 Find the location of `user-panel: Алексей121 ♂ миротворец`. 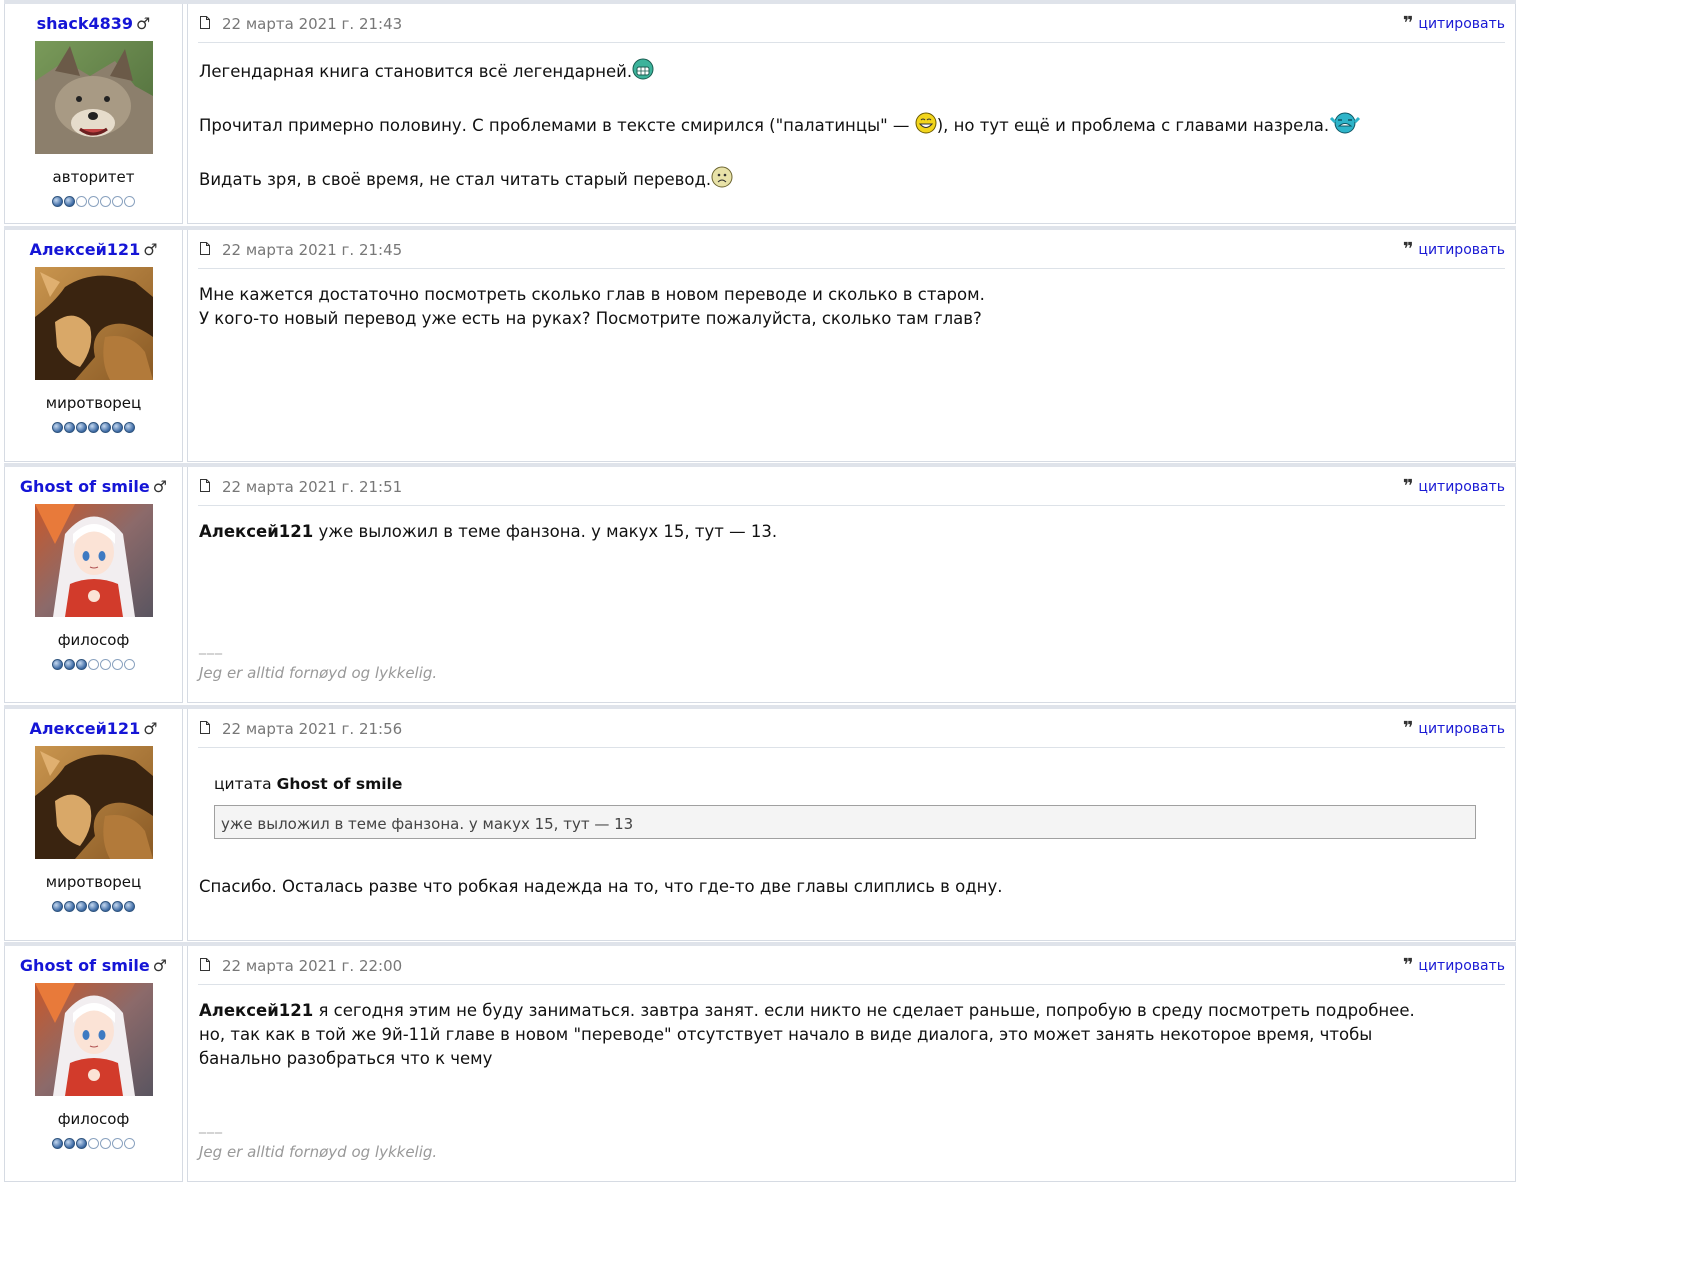

user-panel: Алексей121 ♂ миротворец is located at coordinates (93, 346).